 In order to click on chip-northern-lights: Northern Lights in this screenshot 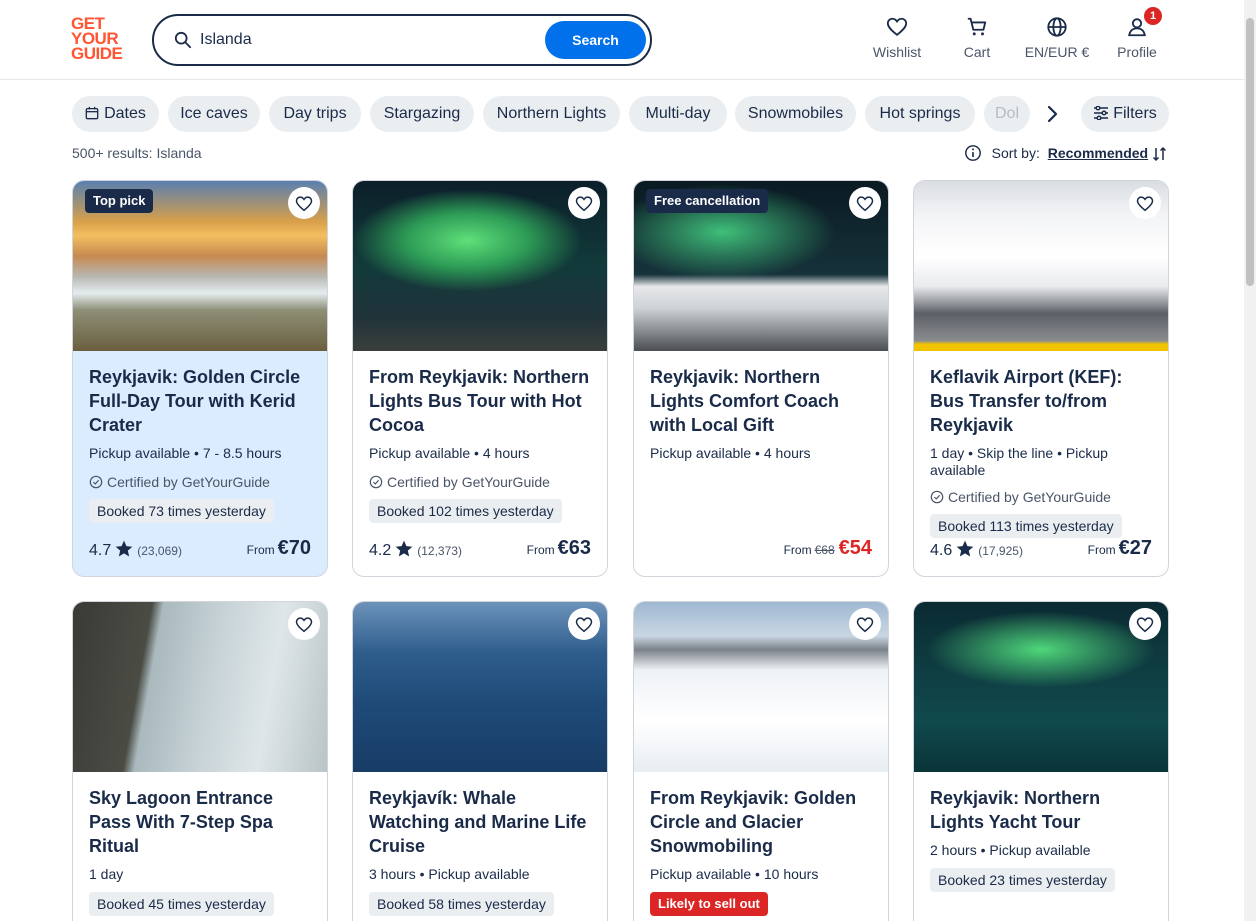, I will do `click(551, 114)`.